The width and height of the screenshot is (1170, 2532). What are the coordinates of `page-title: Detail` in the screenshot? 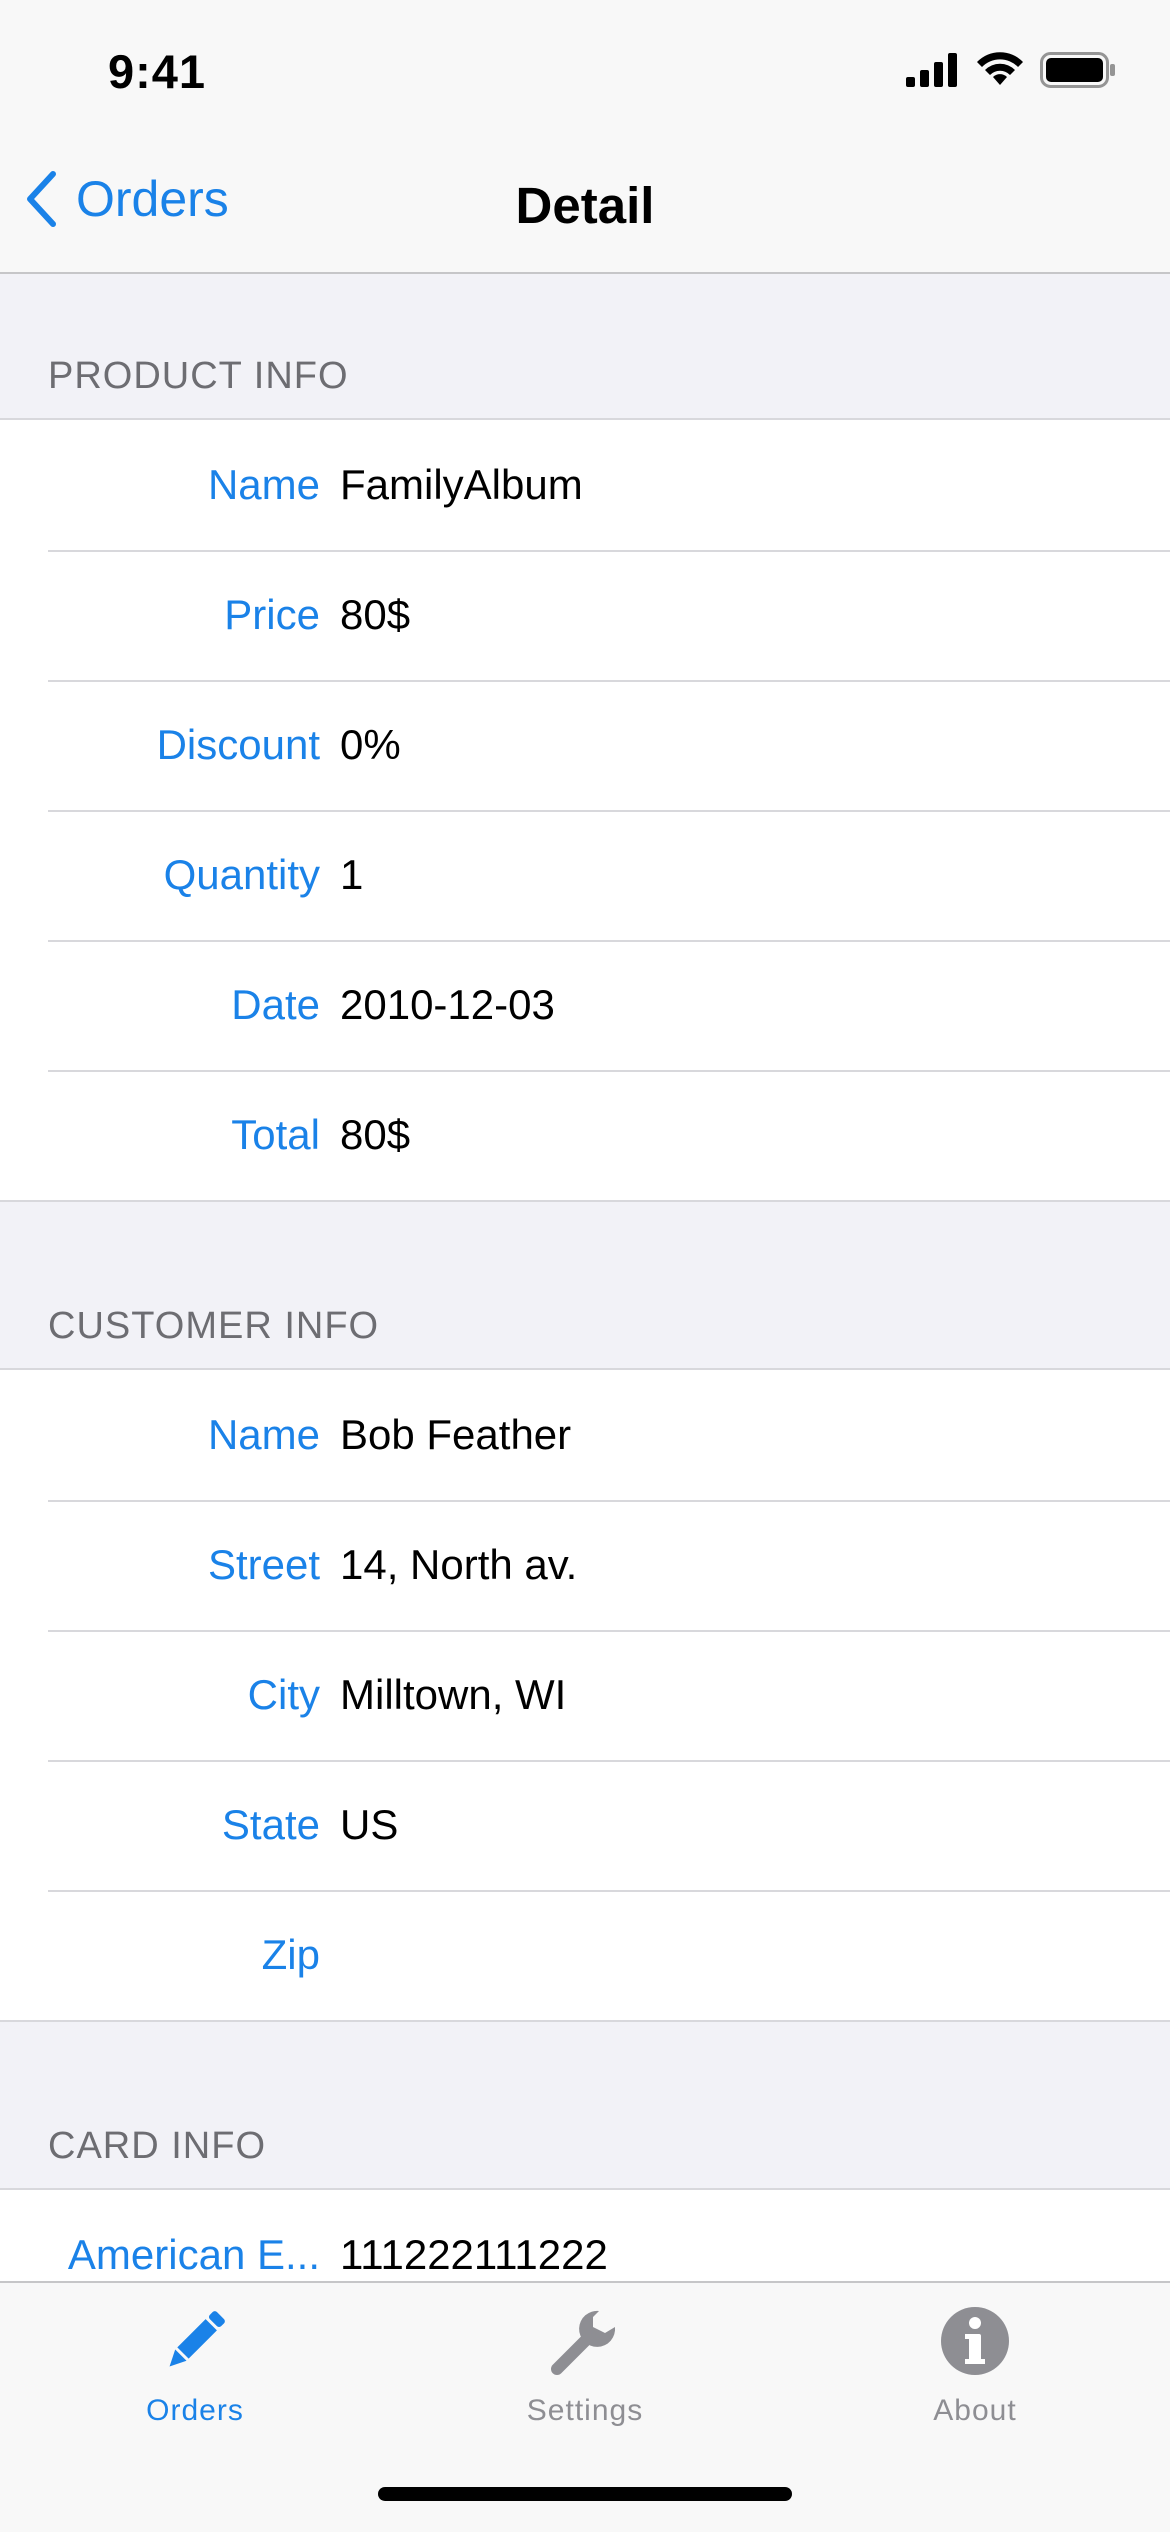 It's located at (585, 205).